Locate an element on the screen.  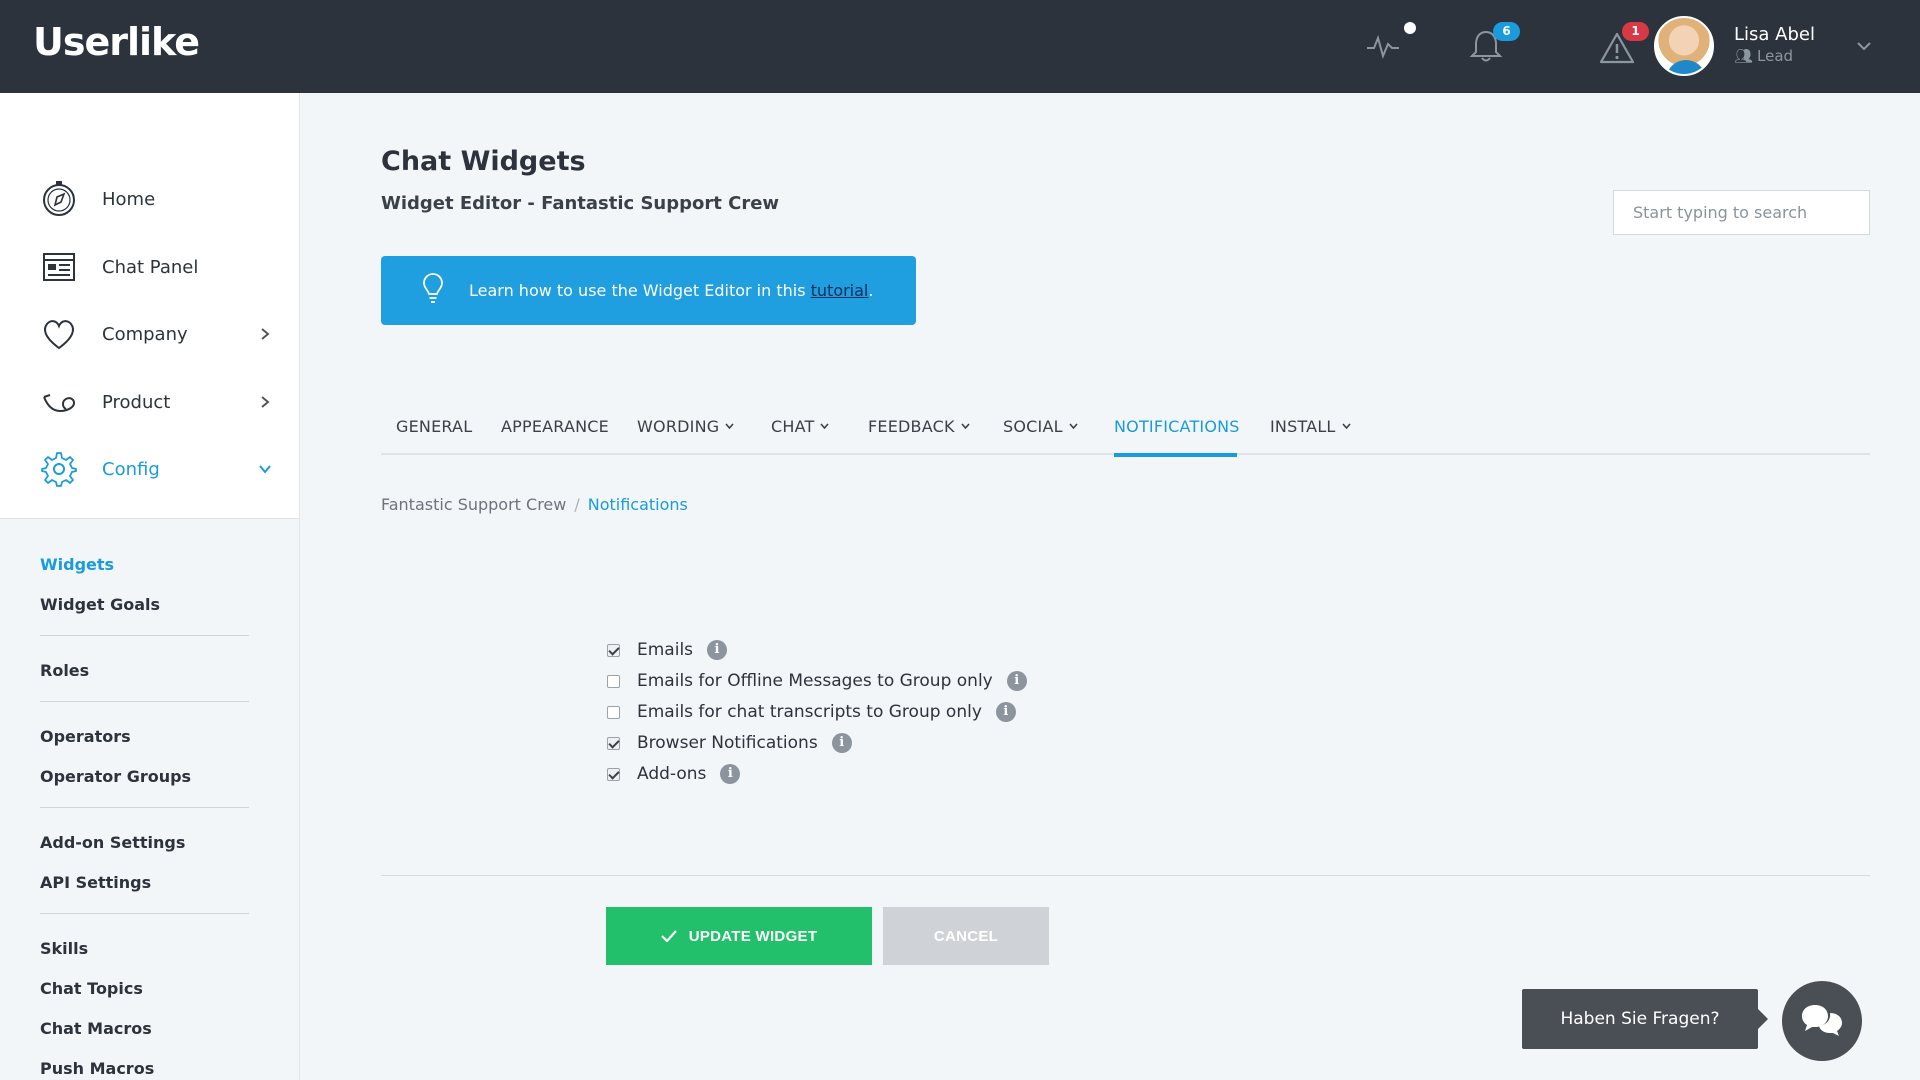
tab-wording: WORDING is located at coordinates (685, 426).